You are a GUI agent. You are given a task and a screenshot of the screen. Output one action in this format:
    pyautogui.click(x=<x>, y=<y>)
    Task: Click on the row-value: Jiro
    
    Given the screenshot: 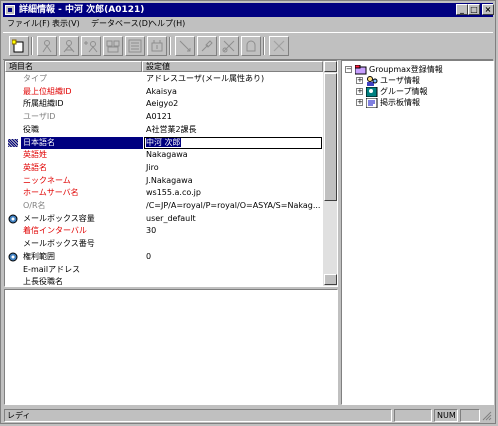 What is the action you would take?
    pyautogui.click(x=152, y=167)
    